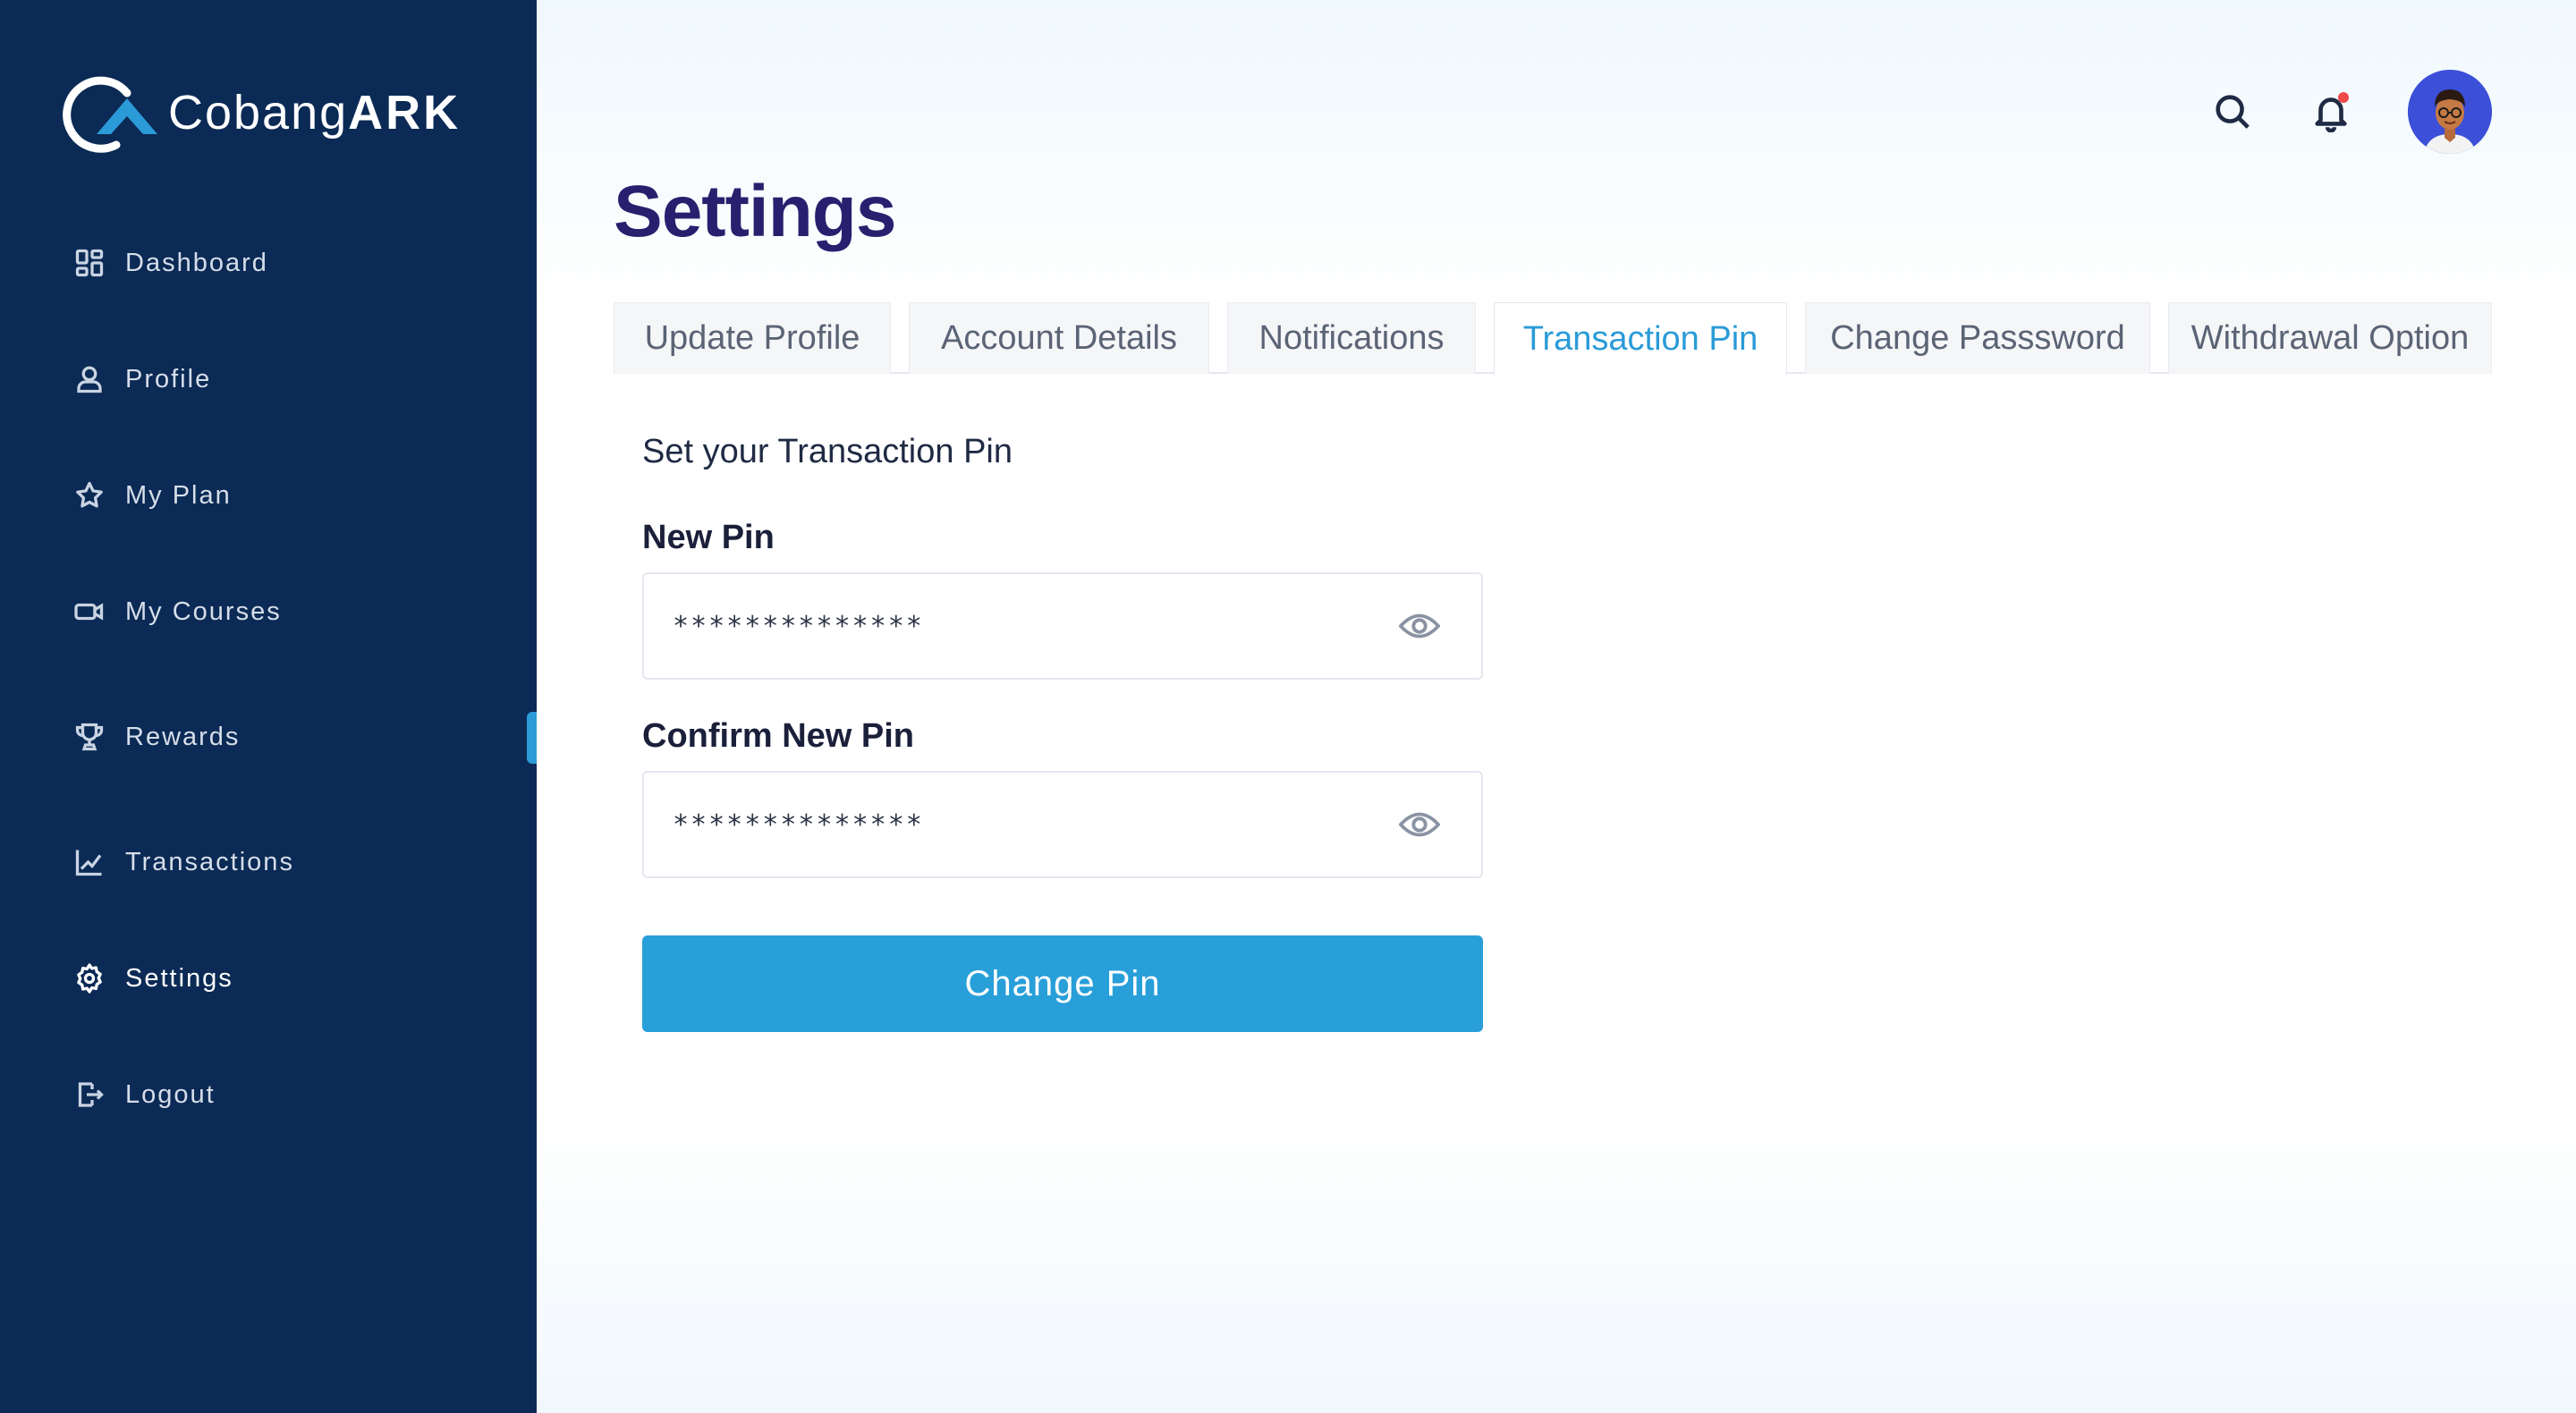 Image resolution: width=2576 pixels, height=1413 pixels. Describe the element at coordinates (89, 379) in the screenshot. I see `user-icon` at that location.